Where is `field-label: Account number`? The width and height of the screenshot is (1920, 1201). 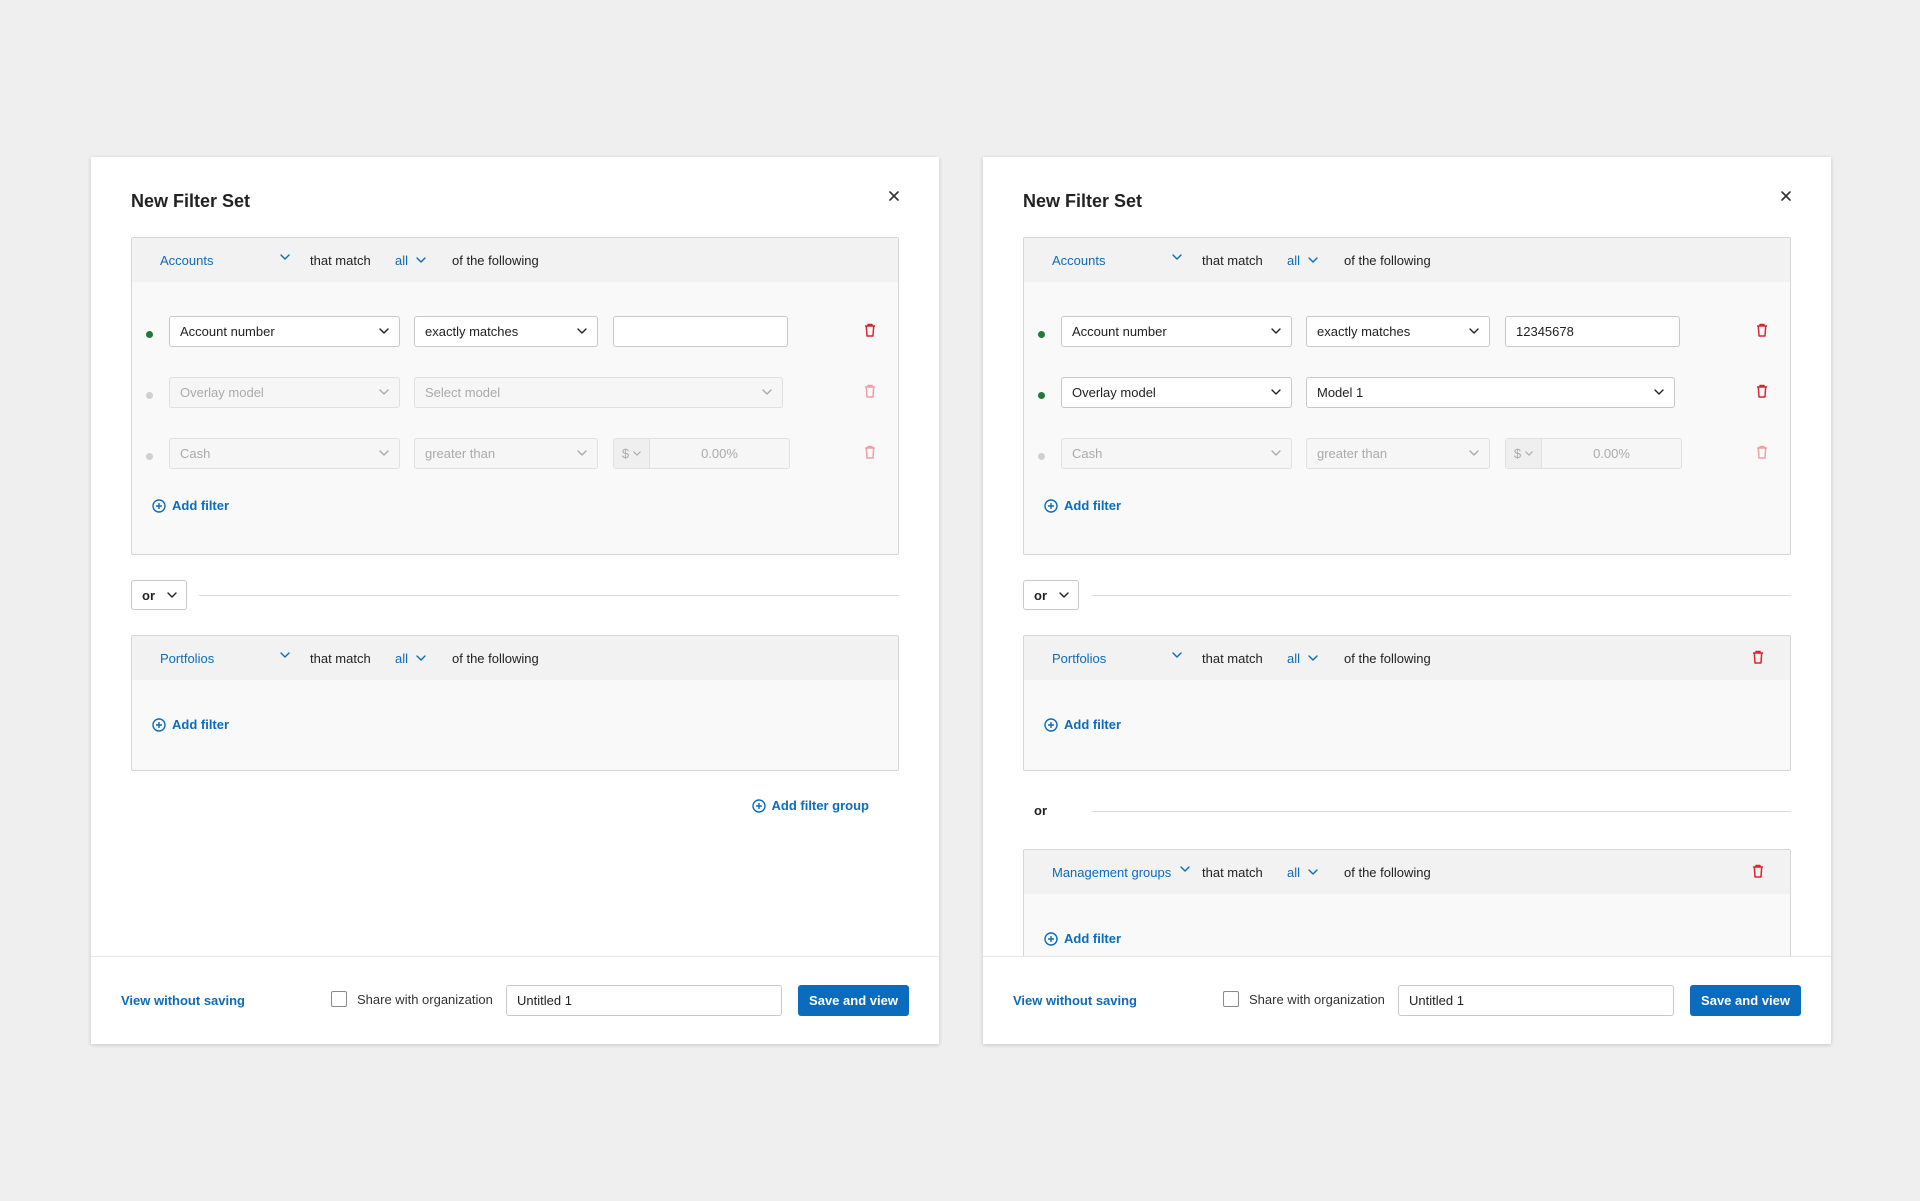
field-label: Account number is located at coordinates (1119, 331).